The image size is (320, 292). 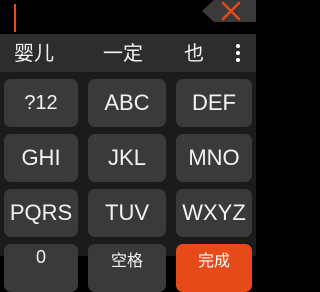 I want to click on key-abc: ABC, so click(x=127, y=103).